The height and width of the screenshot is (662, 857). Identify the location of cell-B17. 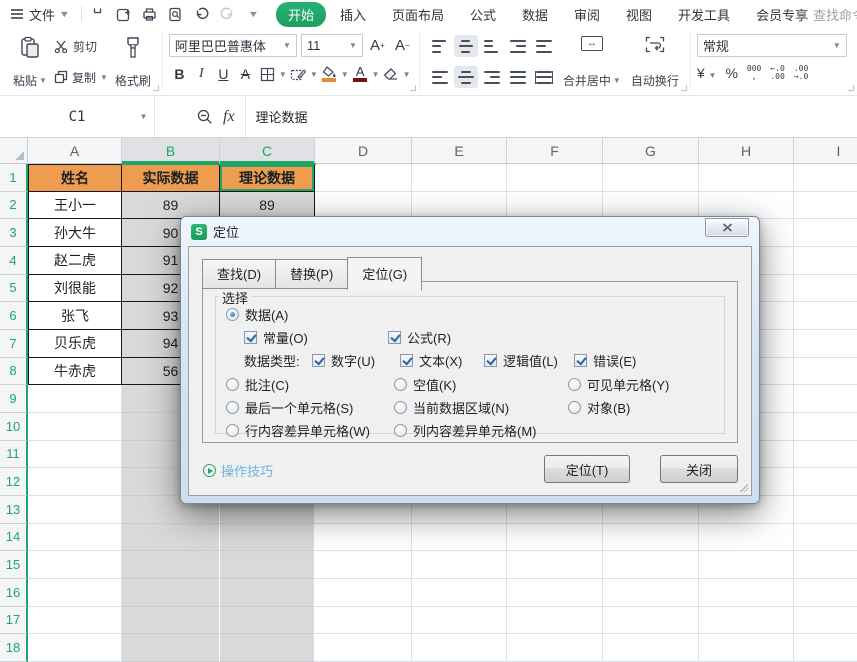
(171, 620).